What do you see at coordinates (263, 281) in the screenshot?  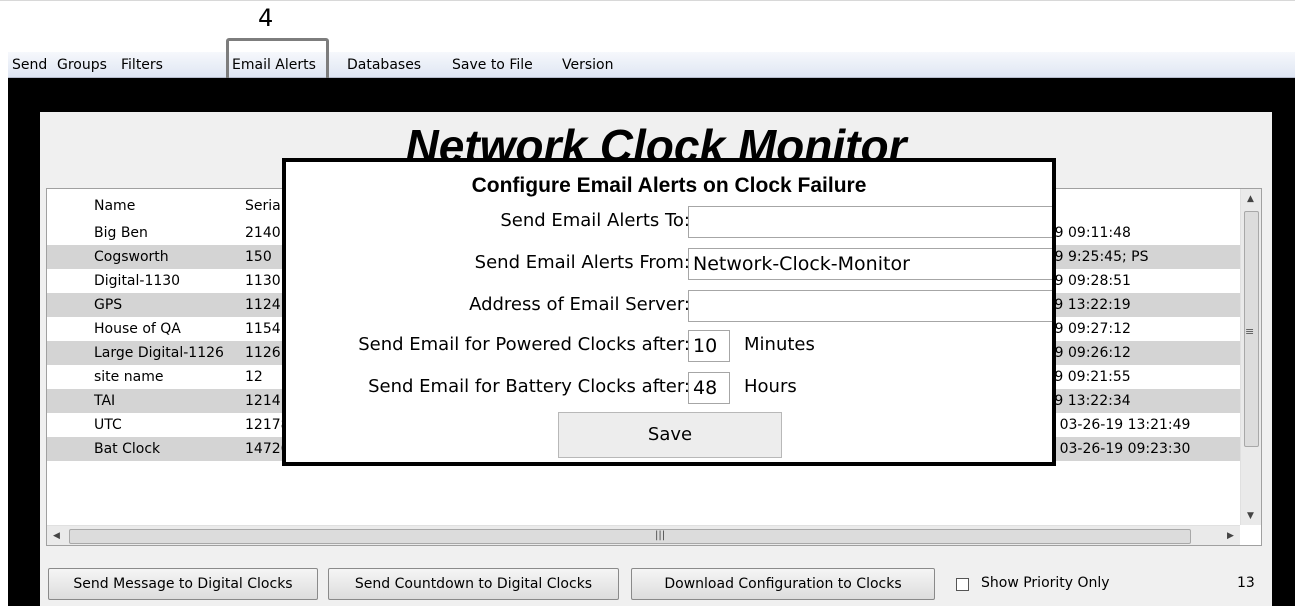 I see `cell-serial: 1130` at bounding box center [263, 281].